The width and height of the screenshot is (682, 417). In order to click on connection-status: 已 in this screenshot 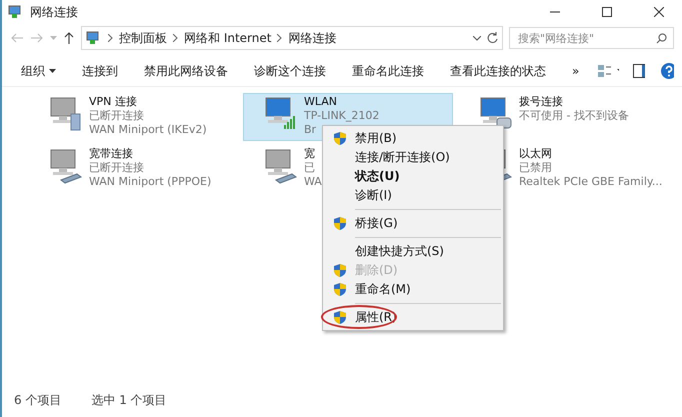, I will do `click(309, 168)`.